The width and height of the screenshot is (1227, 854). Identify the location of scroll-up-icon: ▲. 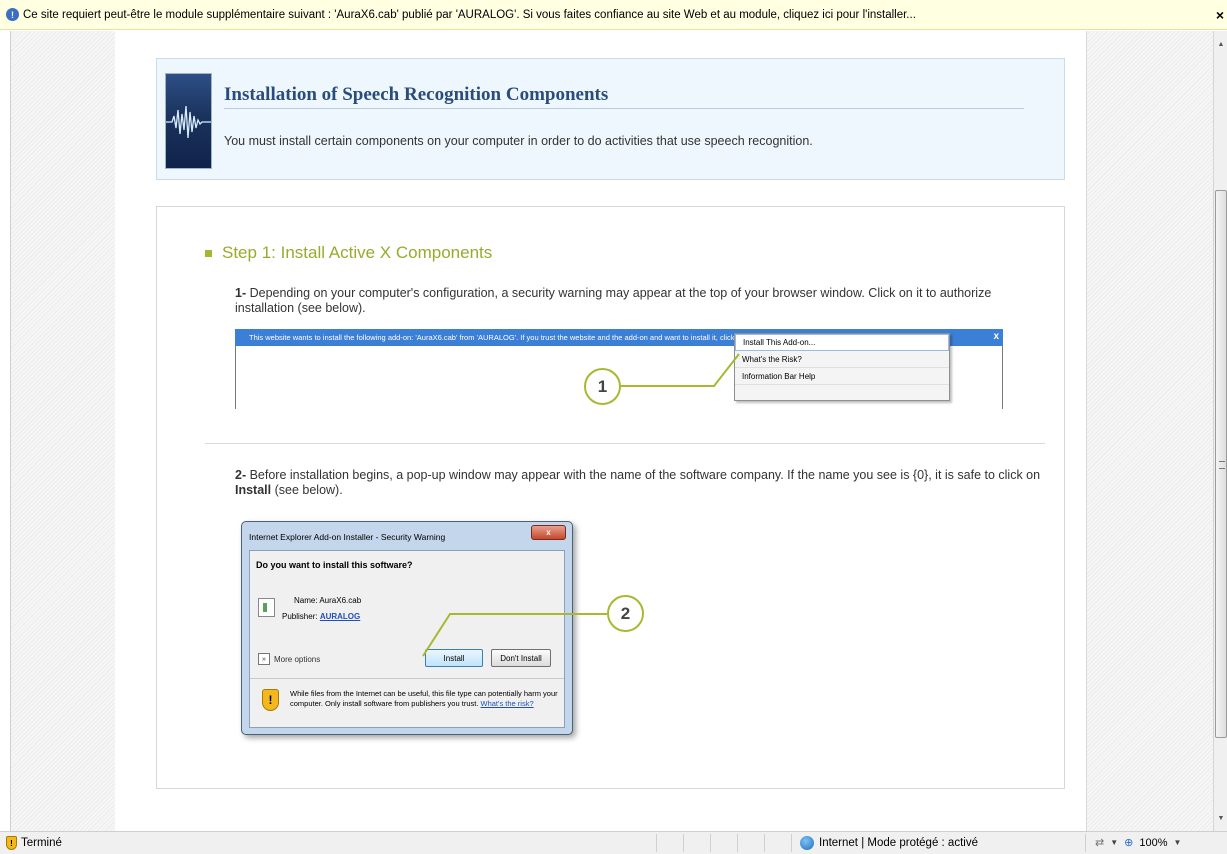
(1220, 44).